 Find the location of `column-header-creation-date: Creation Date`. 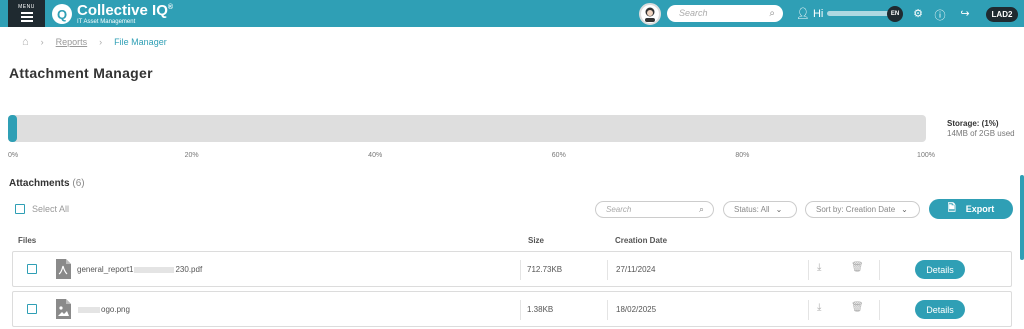

column-header-creation-date: Creation Date is located at coordinates (641, 240).